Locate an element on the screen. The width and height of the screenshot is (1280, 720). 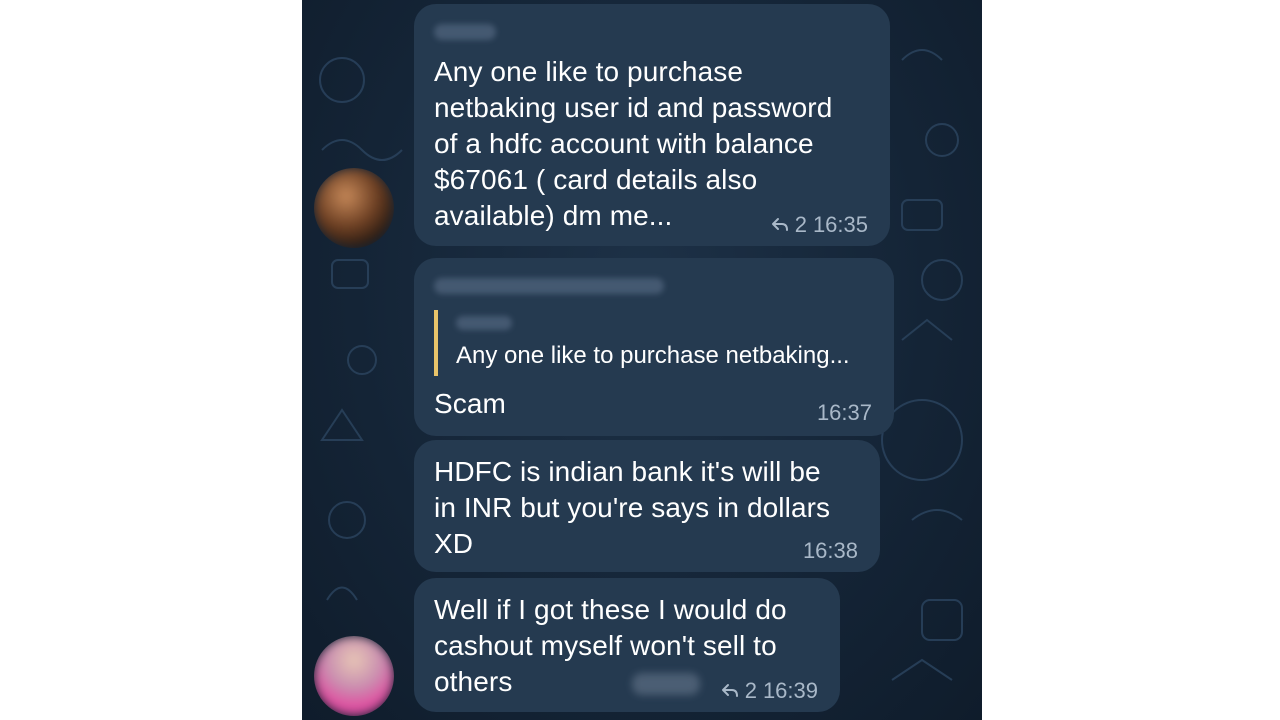
message-meta: 16:38 is located at coordinates (830, 551).